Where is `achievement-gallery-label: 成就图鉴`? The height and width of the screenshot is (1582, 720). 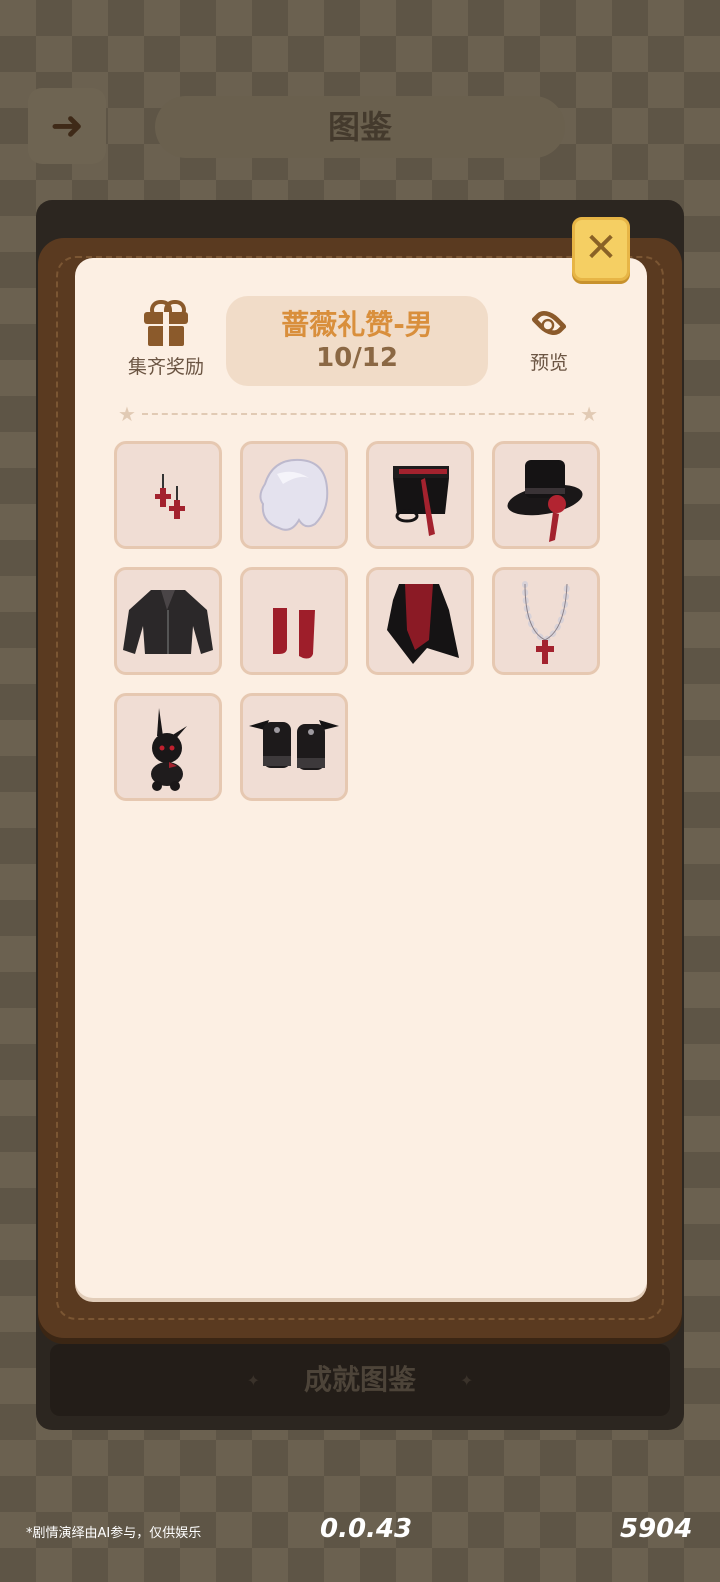 achievement-gallery-label: 成就图鉴 is located at coordinates (359, 1379).